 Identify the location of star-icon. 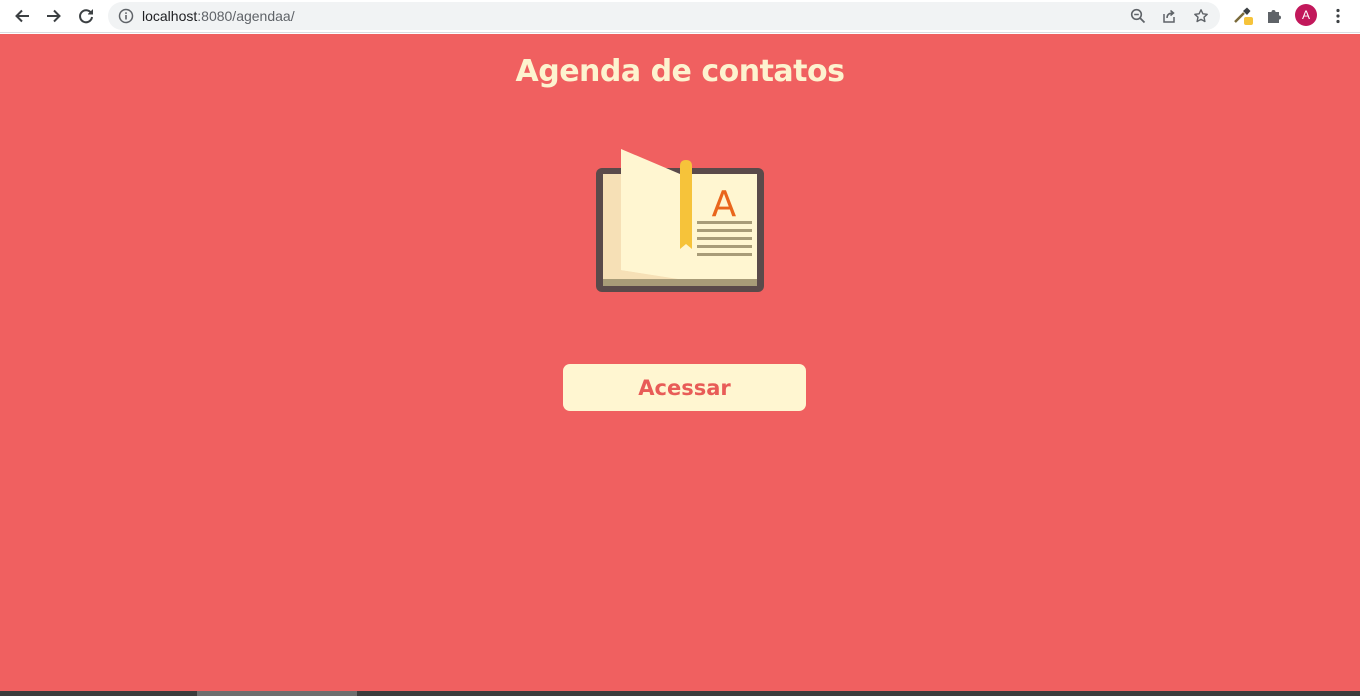
(1201, 16).